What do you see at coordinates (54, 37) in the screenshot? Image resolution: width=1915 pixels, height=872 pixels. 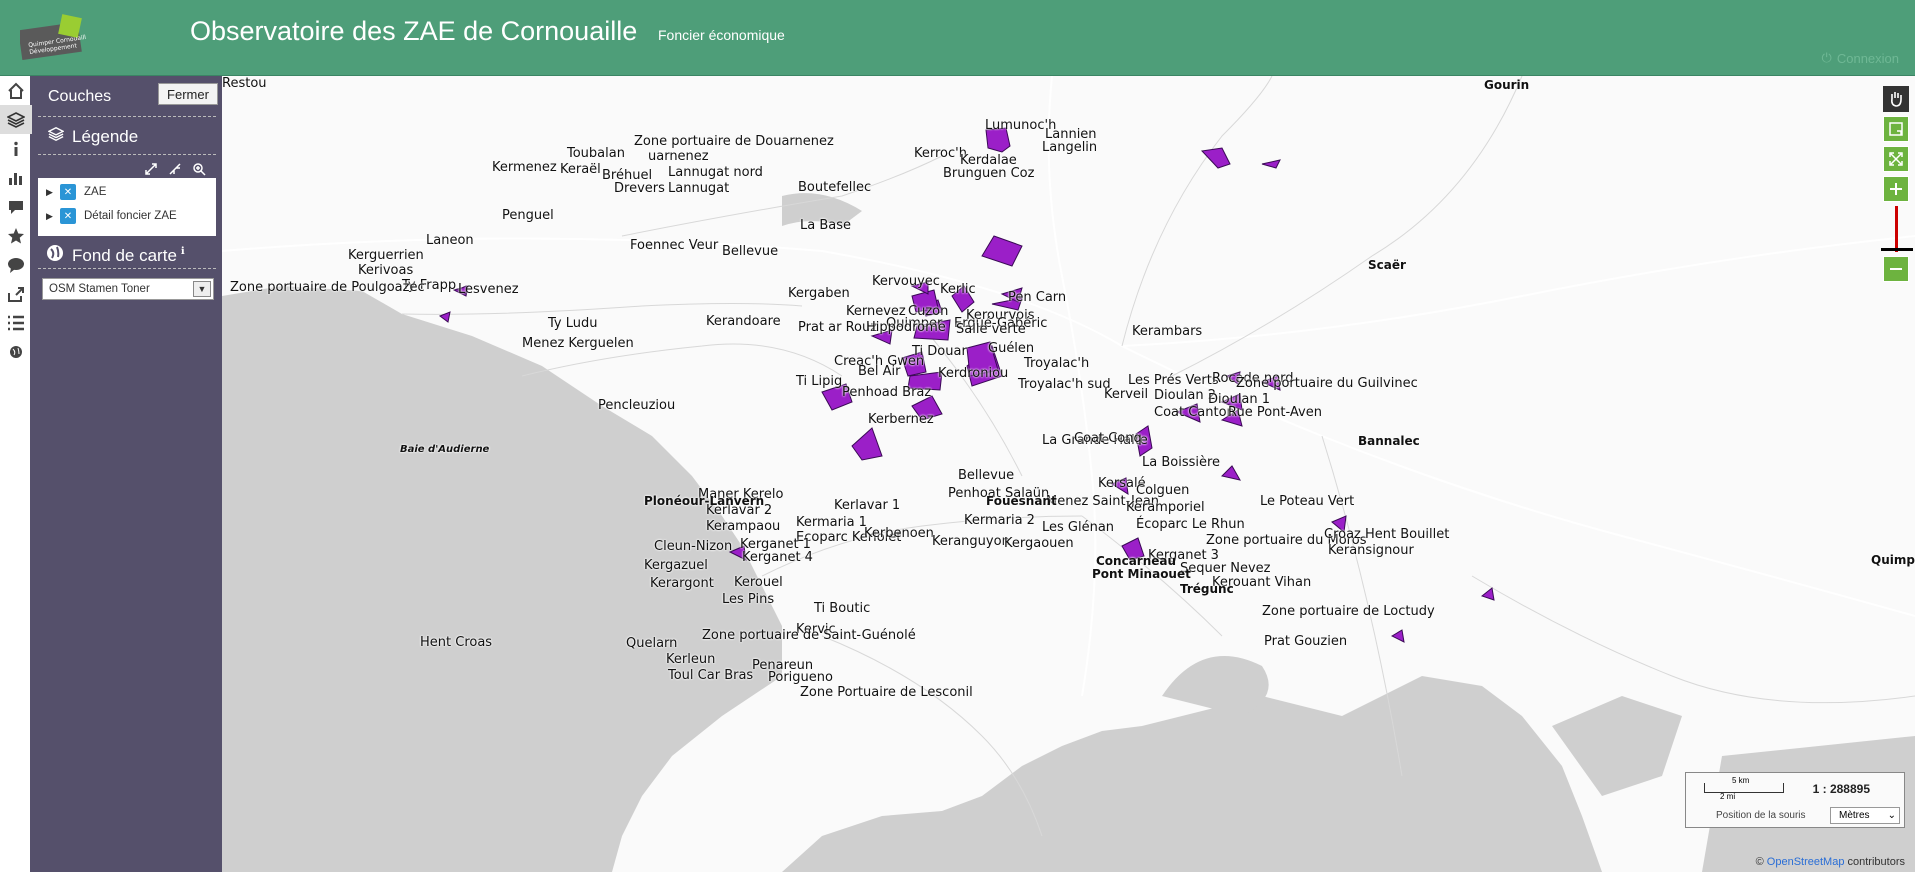 I see `logo: Quimper Cornouaille Développement` at bounding box center [54, 37].